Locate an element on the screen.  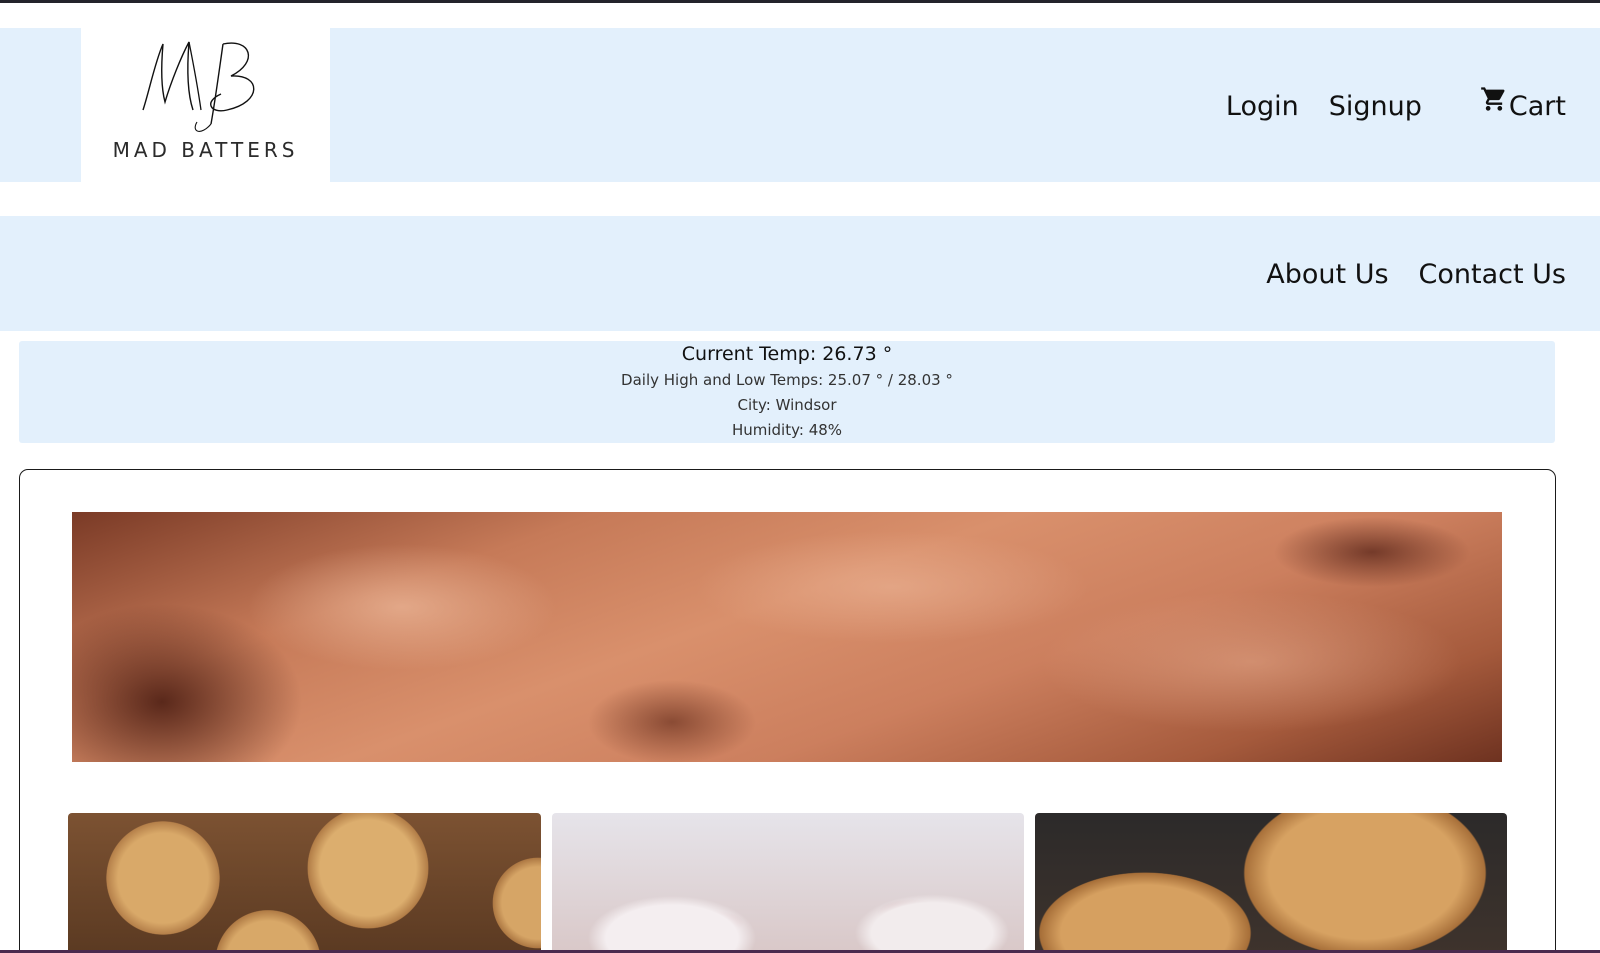
current-temp: Current Temp: 26.73 ° is located at coordinates (787, 354).